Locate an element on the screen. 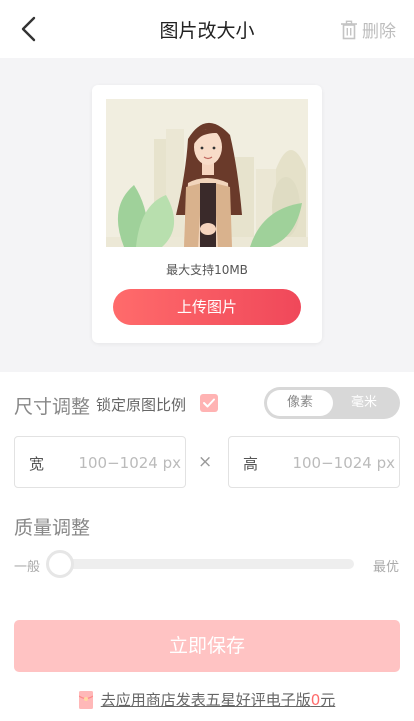  width-input is located at coordinates (121, 463).